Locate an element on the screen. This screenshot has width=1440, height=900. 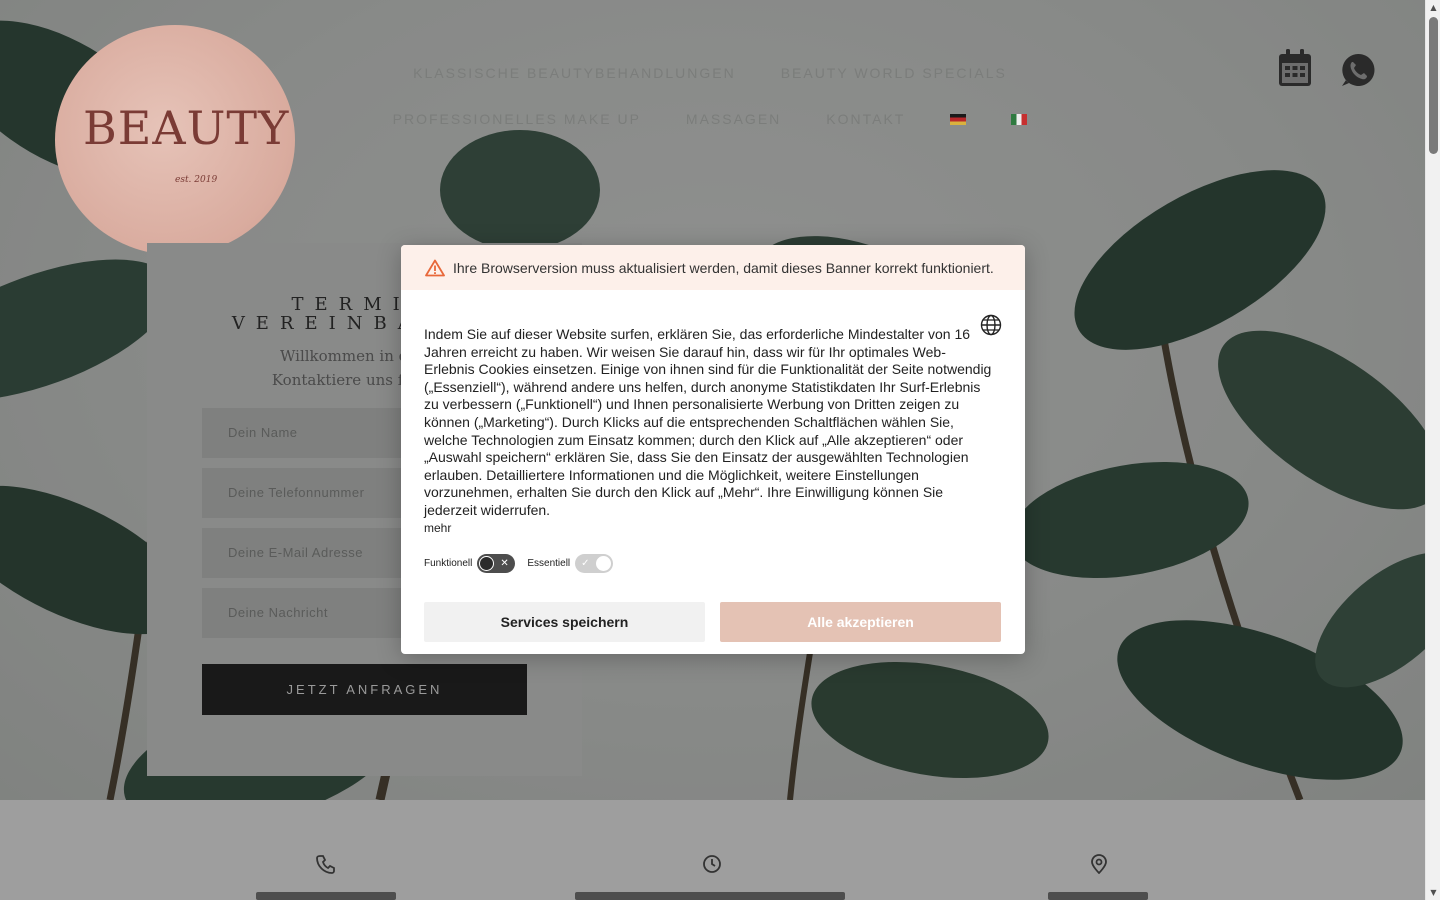
toggle-essential: ✓ is located at coordinates (594, 563).